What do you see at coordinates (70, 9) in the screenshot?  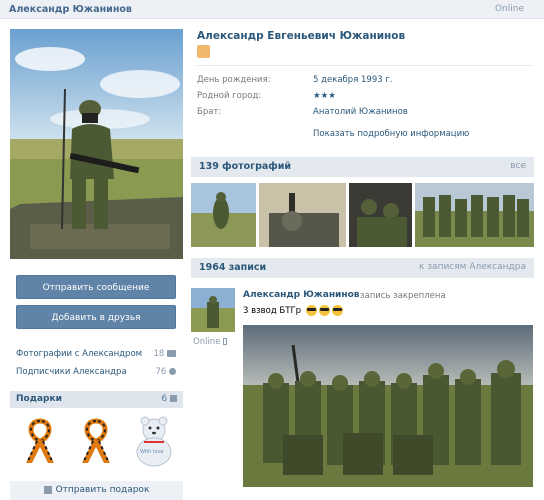 I see `header-name: Александр Южанинов` at bounding box center [70, 9].